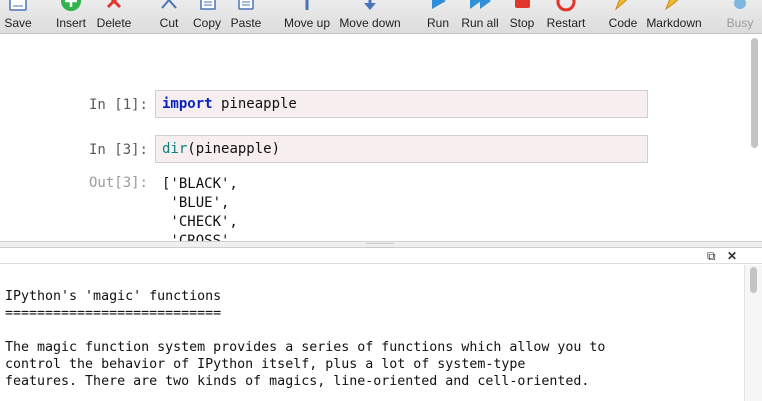  What do you see at coordinates (18, 5) in the screenshot?
I see `save-icon` at bounding box center [18, 5].